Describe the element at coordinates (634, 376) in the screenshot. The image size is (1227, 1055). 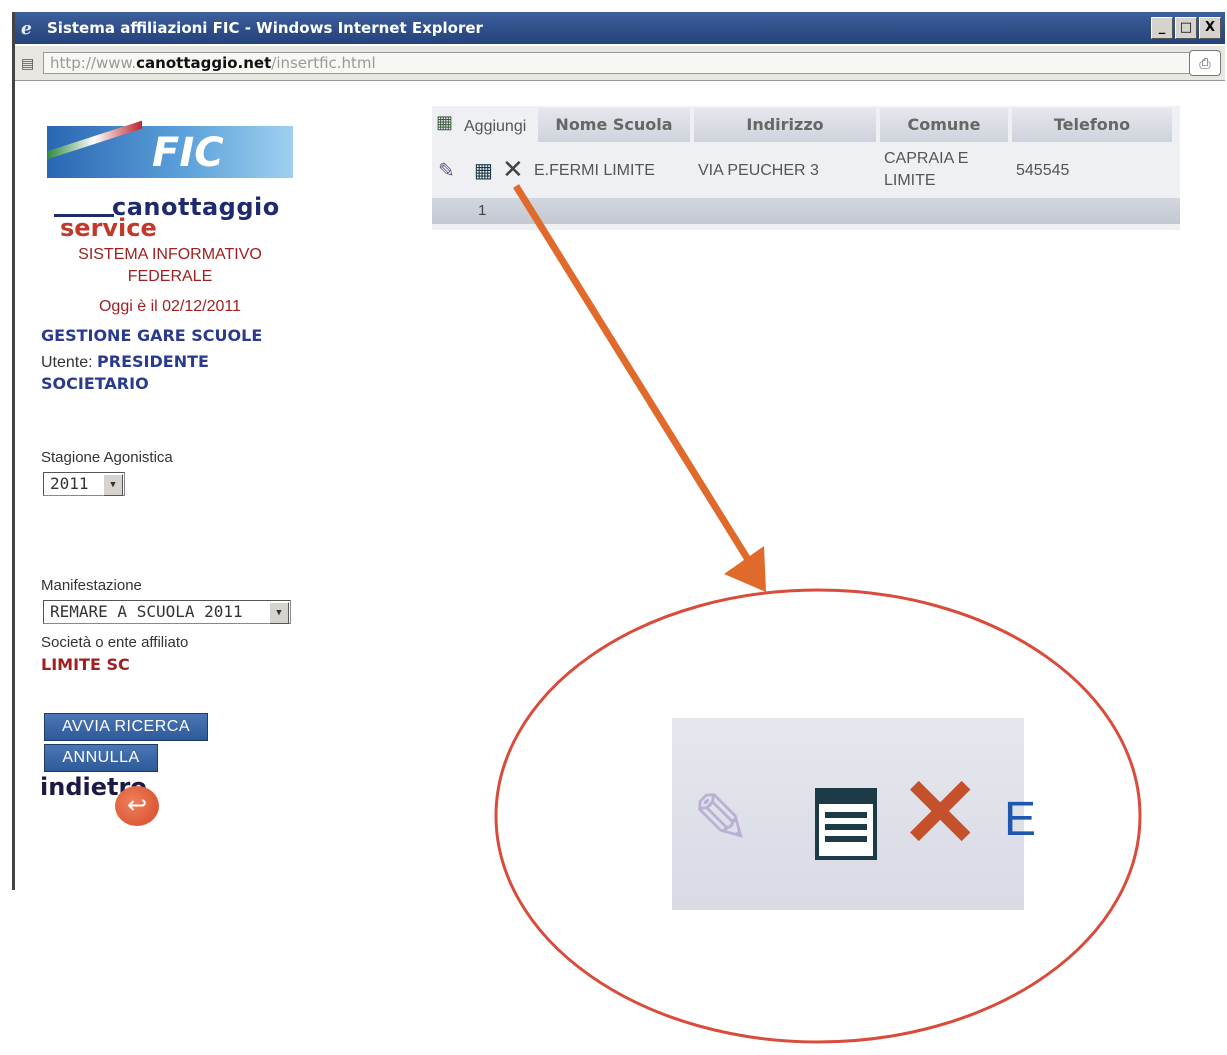
I see `annotation-arrow-shaft` at that location.